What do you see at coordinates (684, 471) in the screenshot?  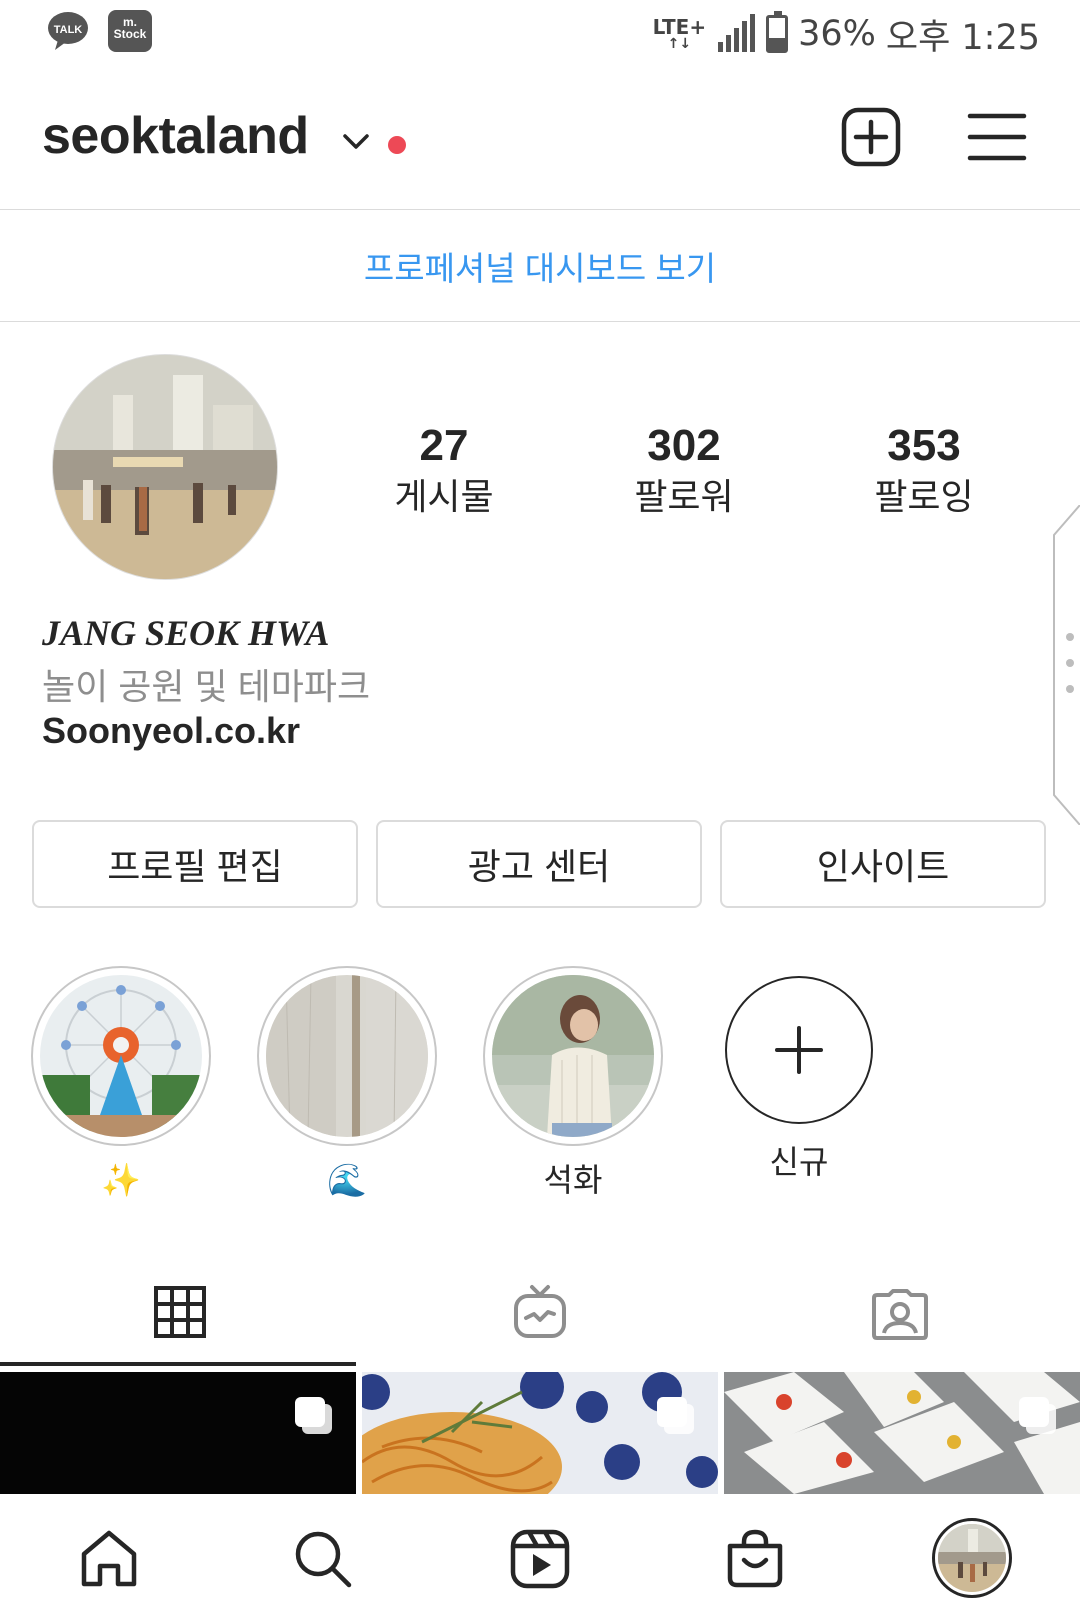 I see `stat-followers: 302 팔로워` at bounding box center [684, 471].